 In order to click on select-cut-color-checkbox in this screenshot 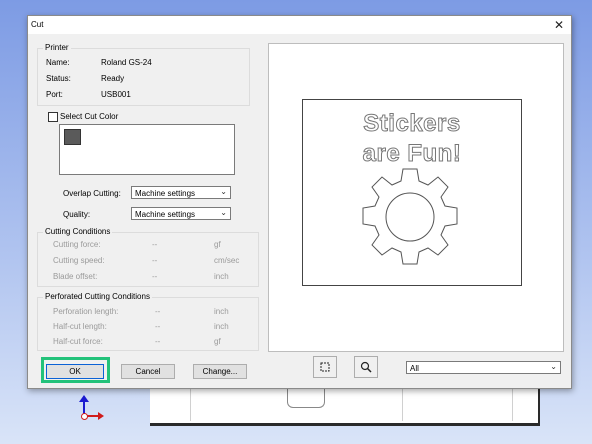, I will do `click(53, 117)`.